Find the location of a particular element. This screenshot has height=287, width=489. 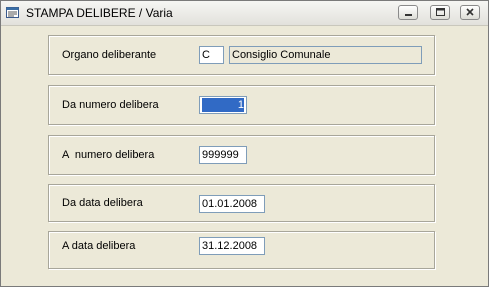

close-icon is located at coordinates (470, 12).